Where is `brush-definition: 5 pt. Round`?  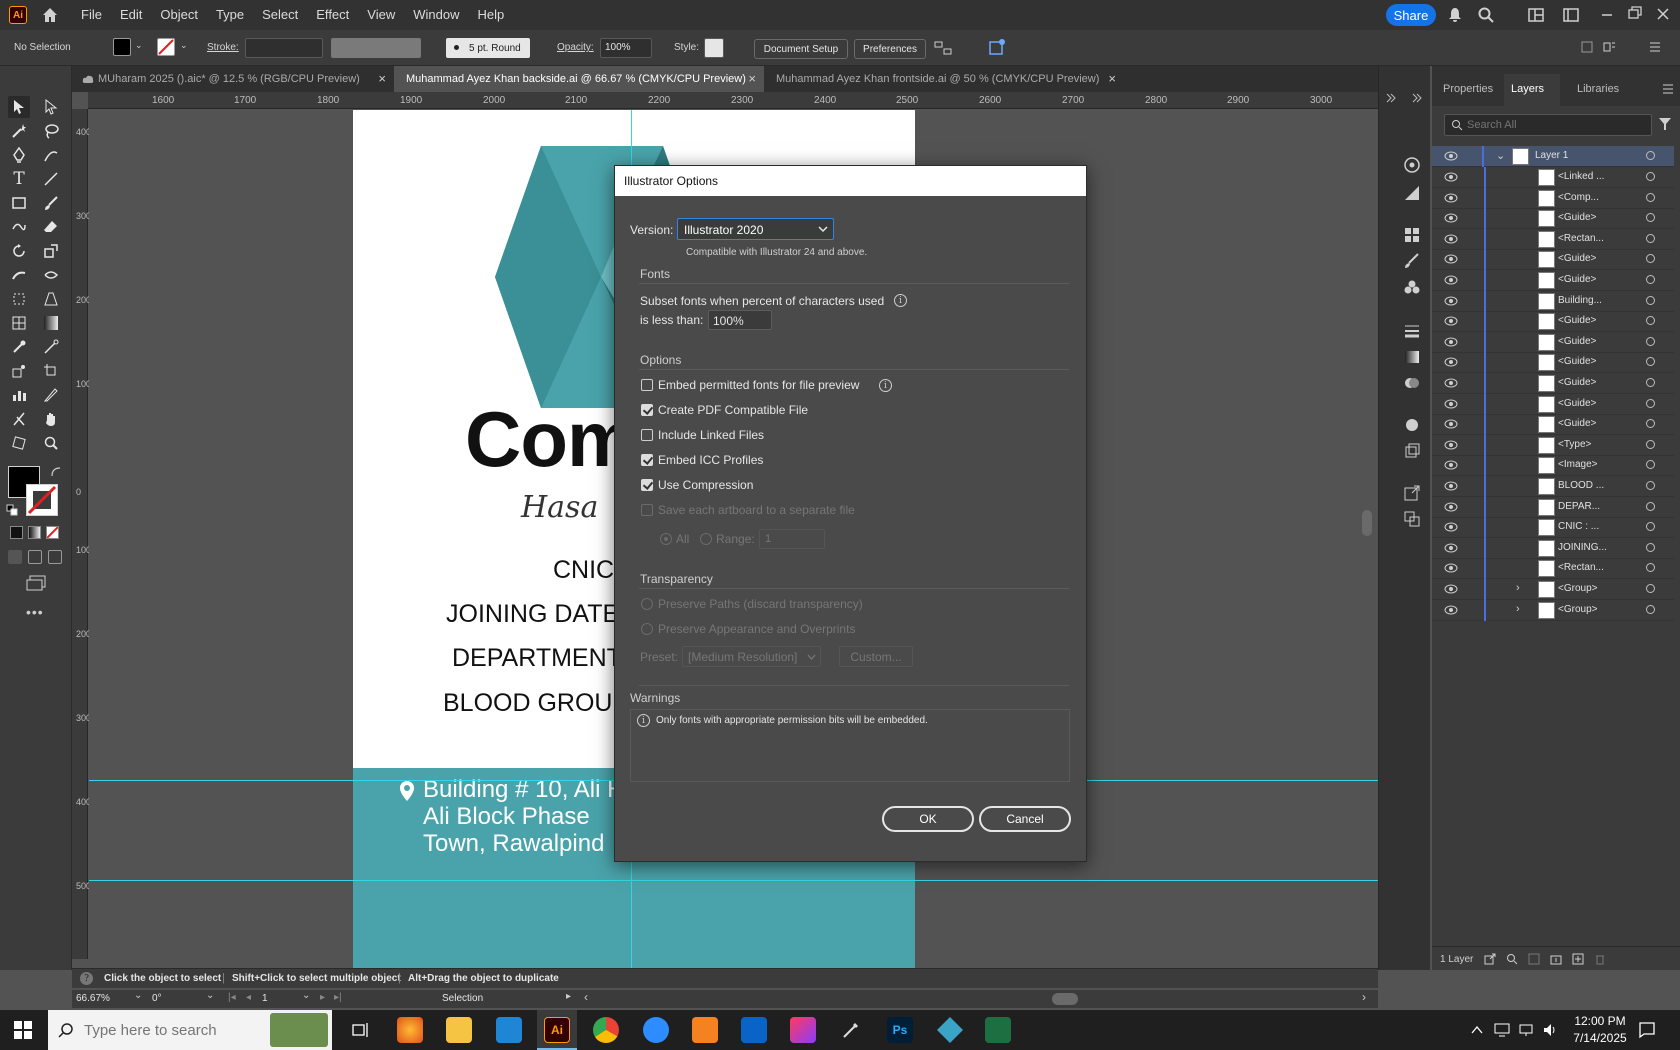
brush-definition: 5 pt. Round is located at coordinates (488, 48).